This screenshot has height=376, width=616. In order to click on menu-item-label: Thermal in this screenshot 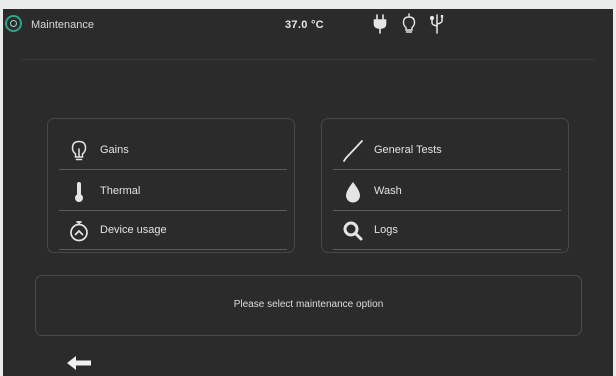, I will do `click(120, 191)`.